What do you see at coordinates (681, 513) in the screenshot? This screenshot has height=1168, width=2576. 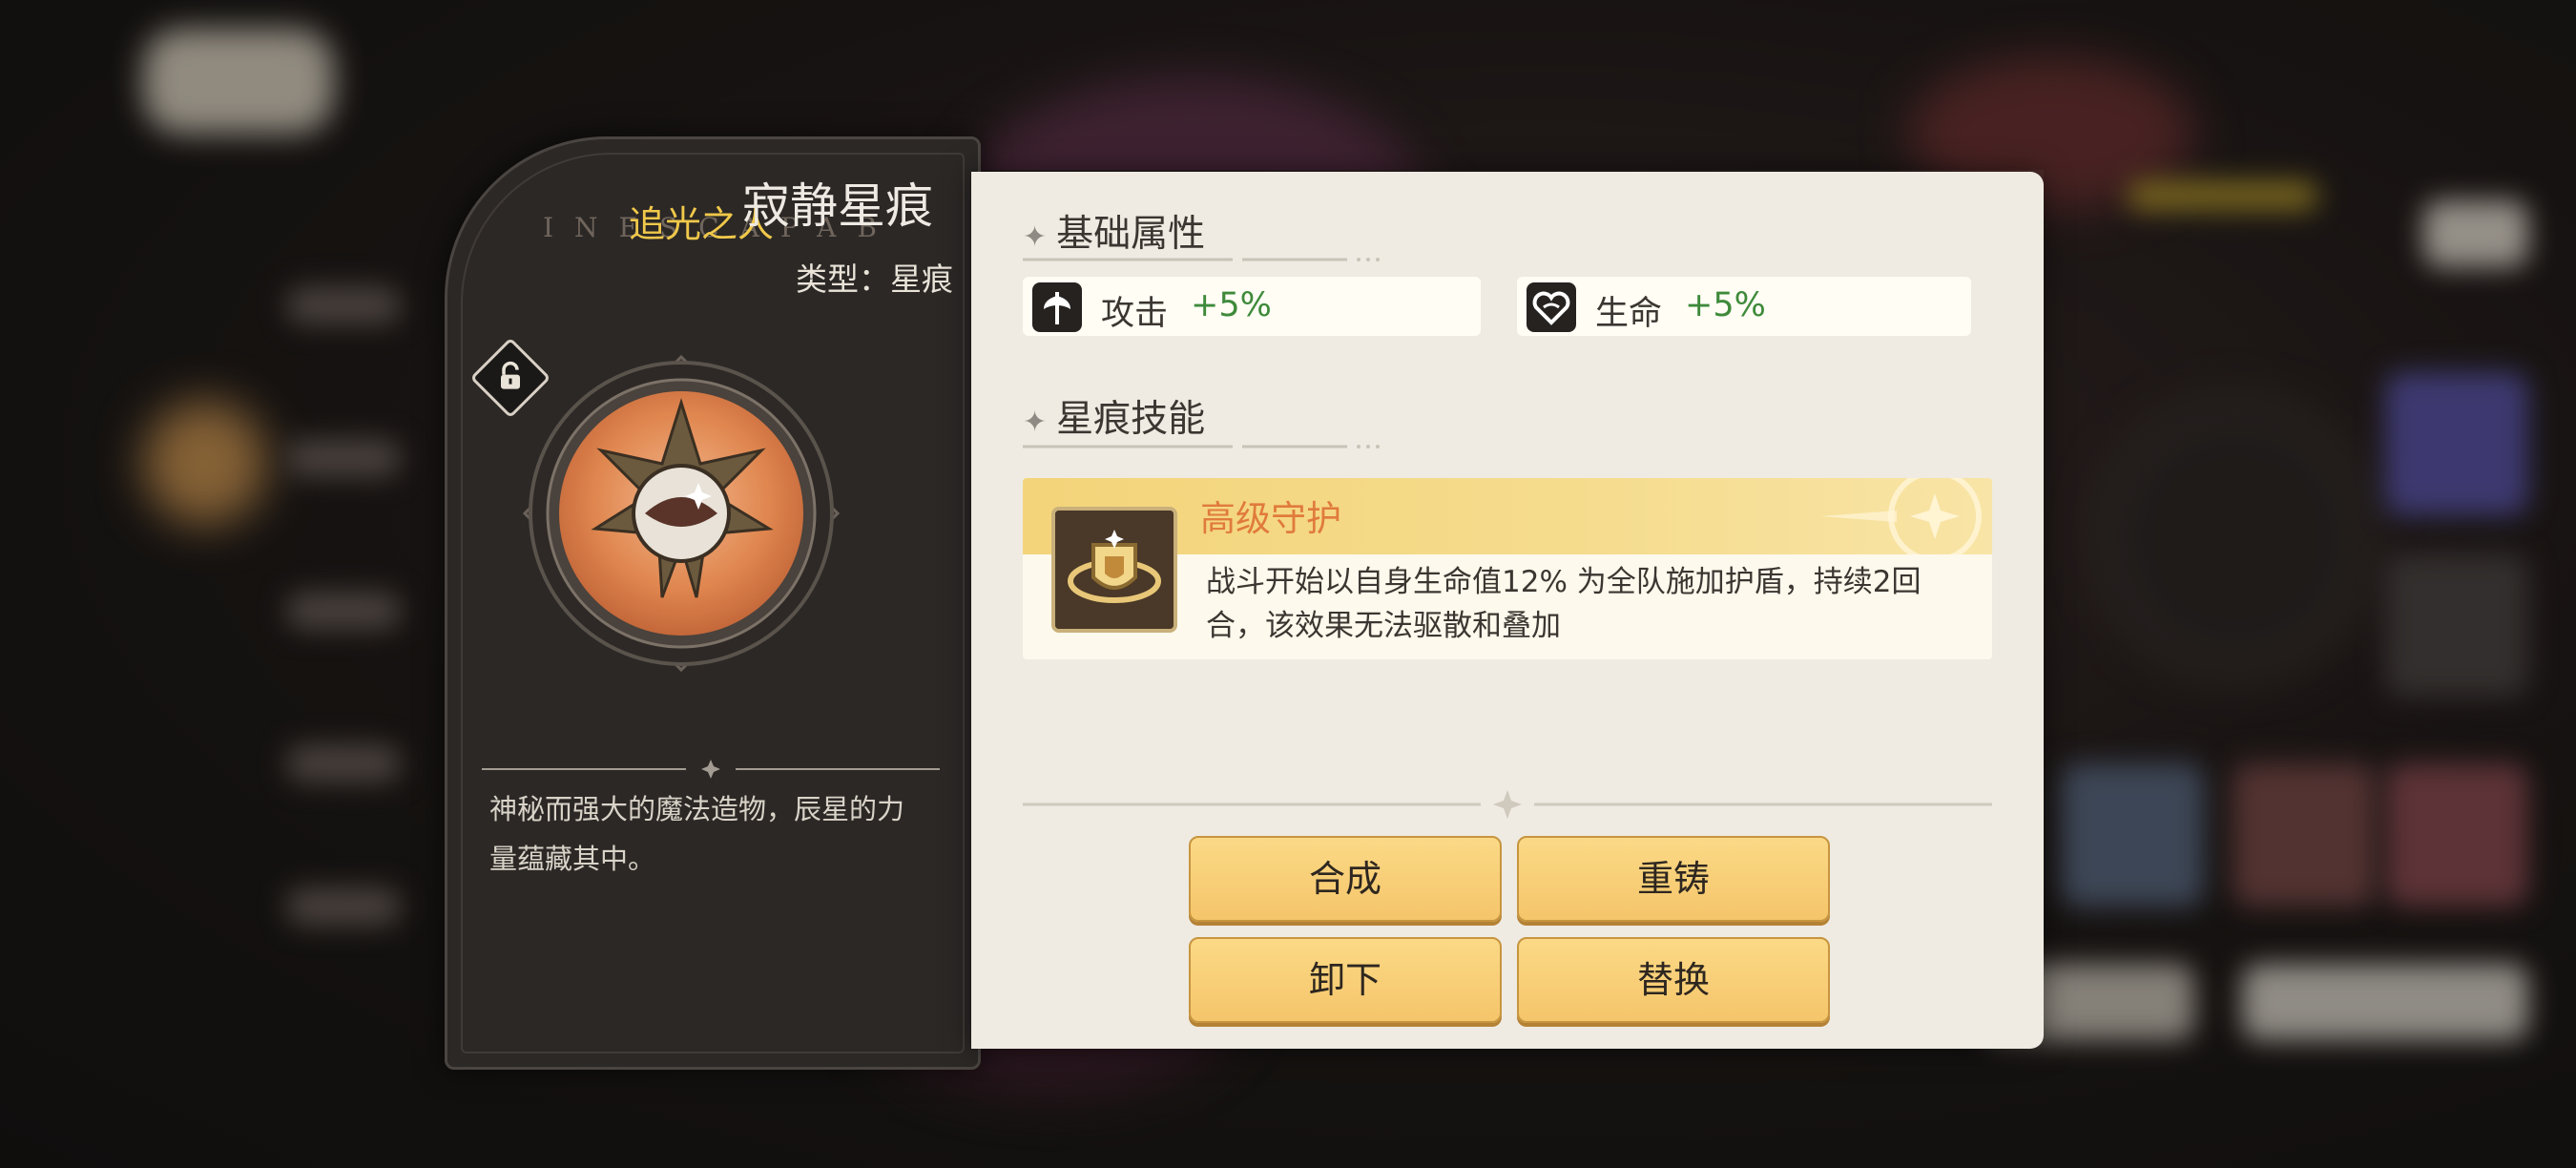 I see `star-mark-emblem` at bounding box center [681, 513].